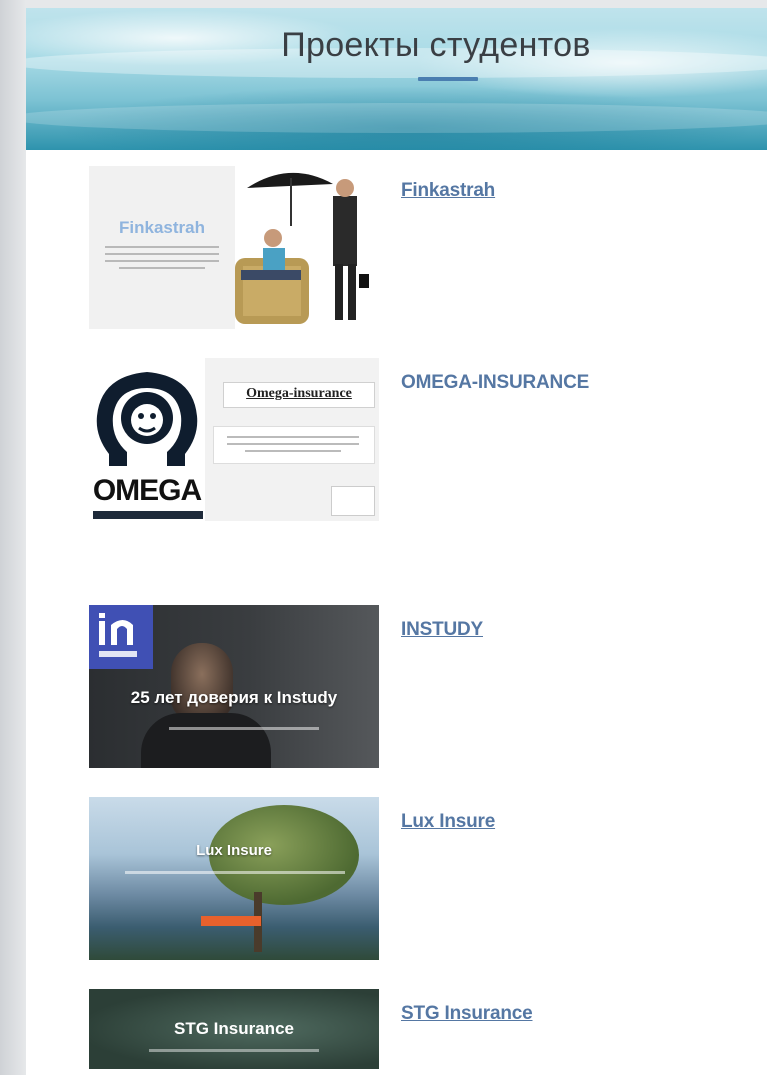 This screenshot has height=1075, width=767. Describe the element at coordinates (234, 686) in the screenshot. I see `project-thumbnail: 25 лет доверия к Instudy` at that location.